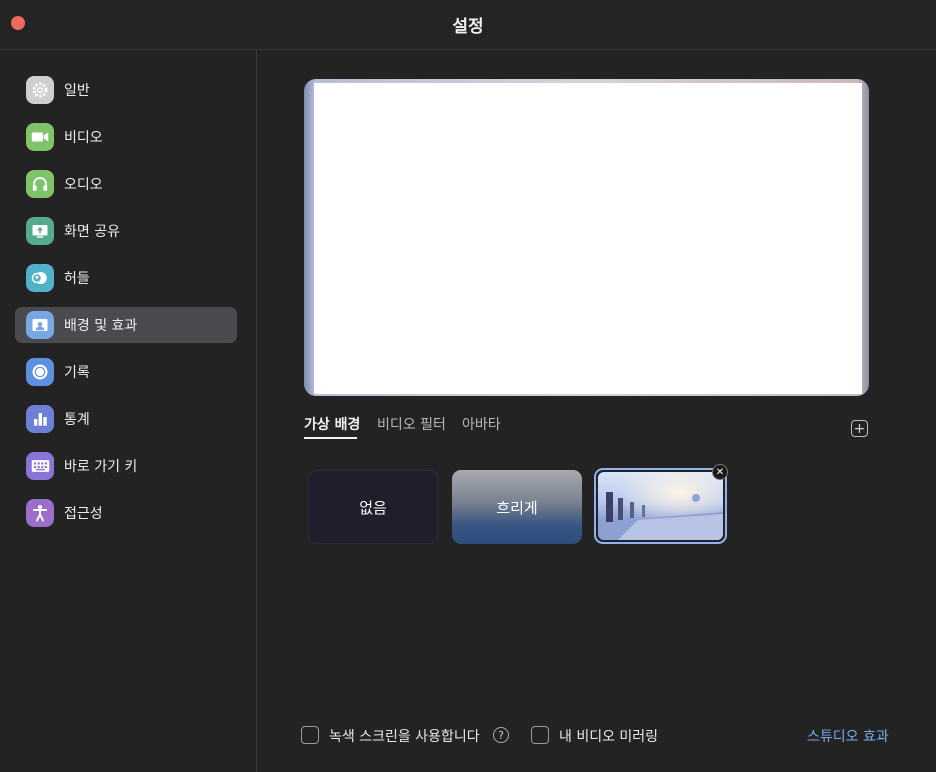 The width and height of the screenshot is (936, 772). Describe the element at coordinates (126, 184) in the screenshot. I see `sidebar-item-audio: 오디오` at that location.